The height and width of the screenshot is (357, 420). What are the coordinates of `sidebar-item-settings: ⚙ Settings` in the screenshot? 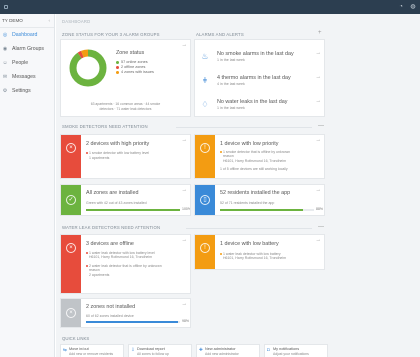 It's located at (27, 91).